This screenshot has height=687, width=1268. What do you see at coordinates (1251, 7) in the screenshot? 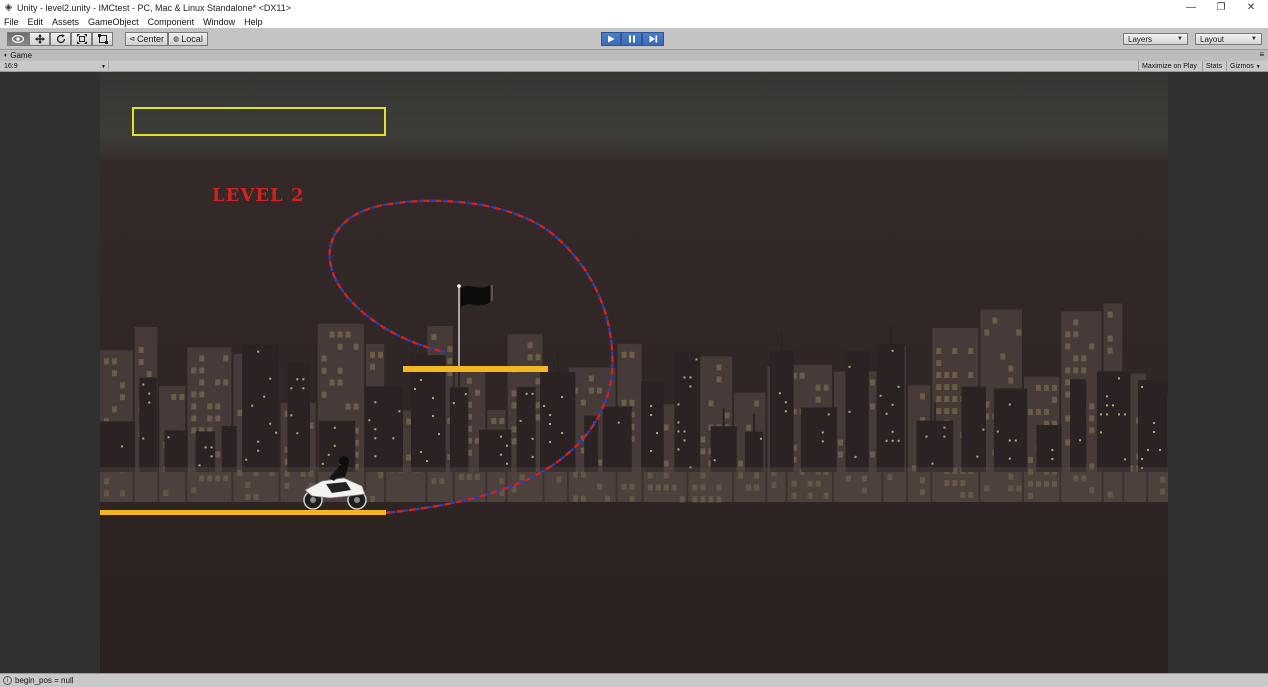
I see `close-button: ✕` at bounding box center [1251, 7].